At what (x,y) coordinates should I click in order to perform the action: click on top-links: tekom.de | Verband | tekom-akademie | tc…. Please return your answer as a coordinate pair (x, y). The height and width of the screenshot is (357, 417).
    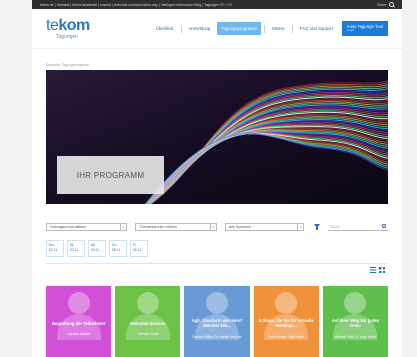
    Looking at the image, I should click on (208, 5).